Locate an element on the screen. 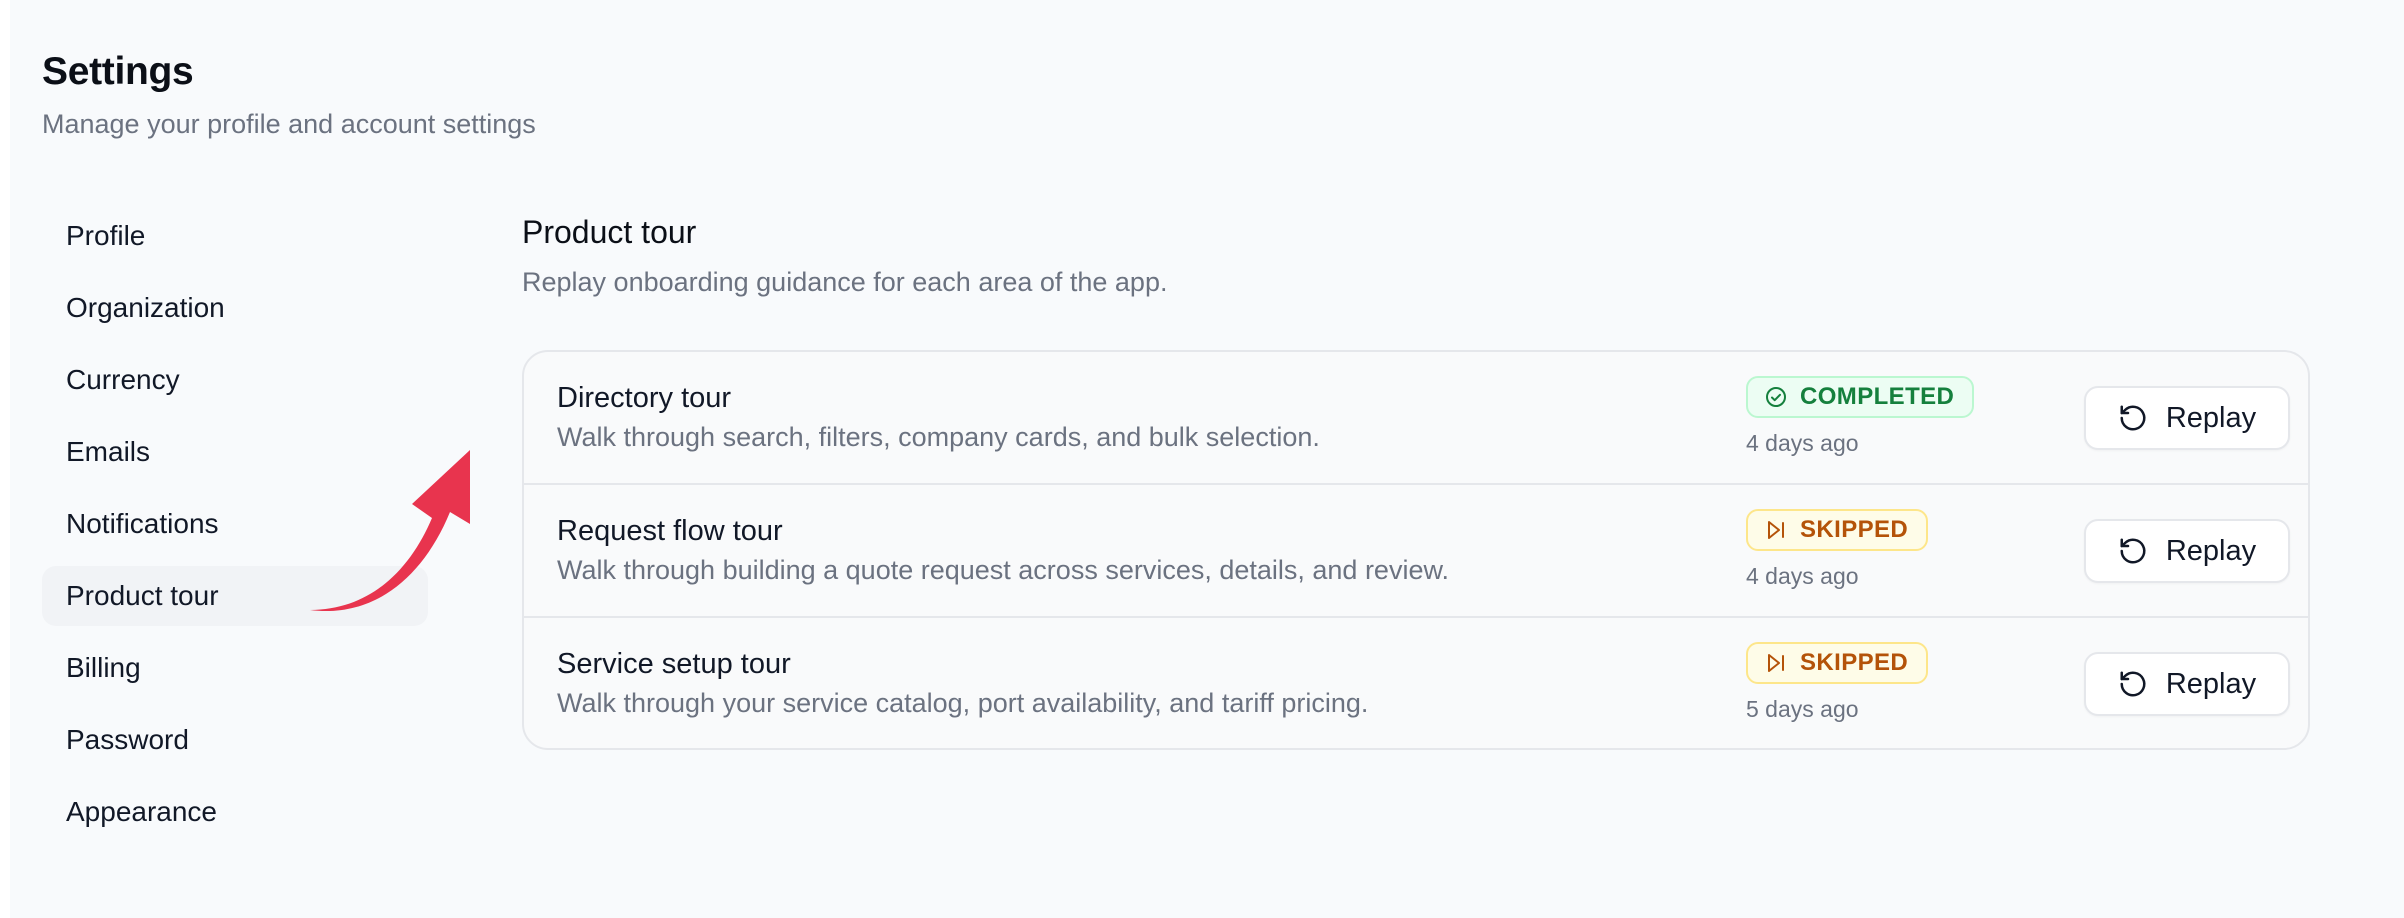 This screenshot has height=918, width=2404. sidebar-item-label: Organization is located at coordinates (145, 307).